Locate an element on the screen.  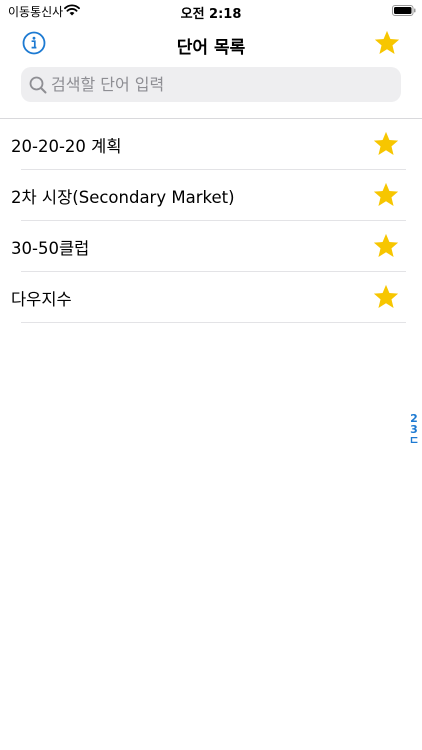
list-item-label: 다우지수 is located at coordinates (41, 299).